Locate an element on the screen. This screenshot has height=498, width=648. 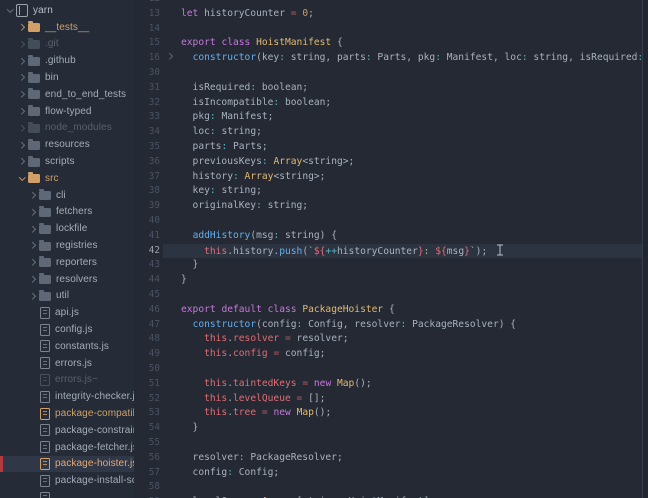
tree-item-api.js: api.js is located at coordinates (67, 312).